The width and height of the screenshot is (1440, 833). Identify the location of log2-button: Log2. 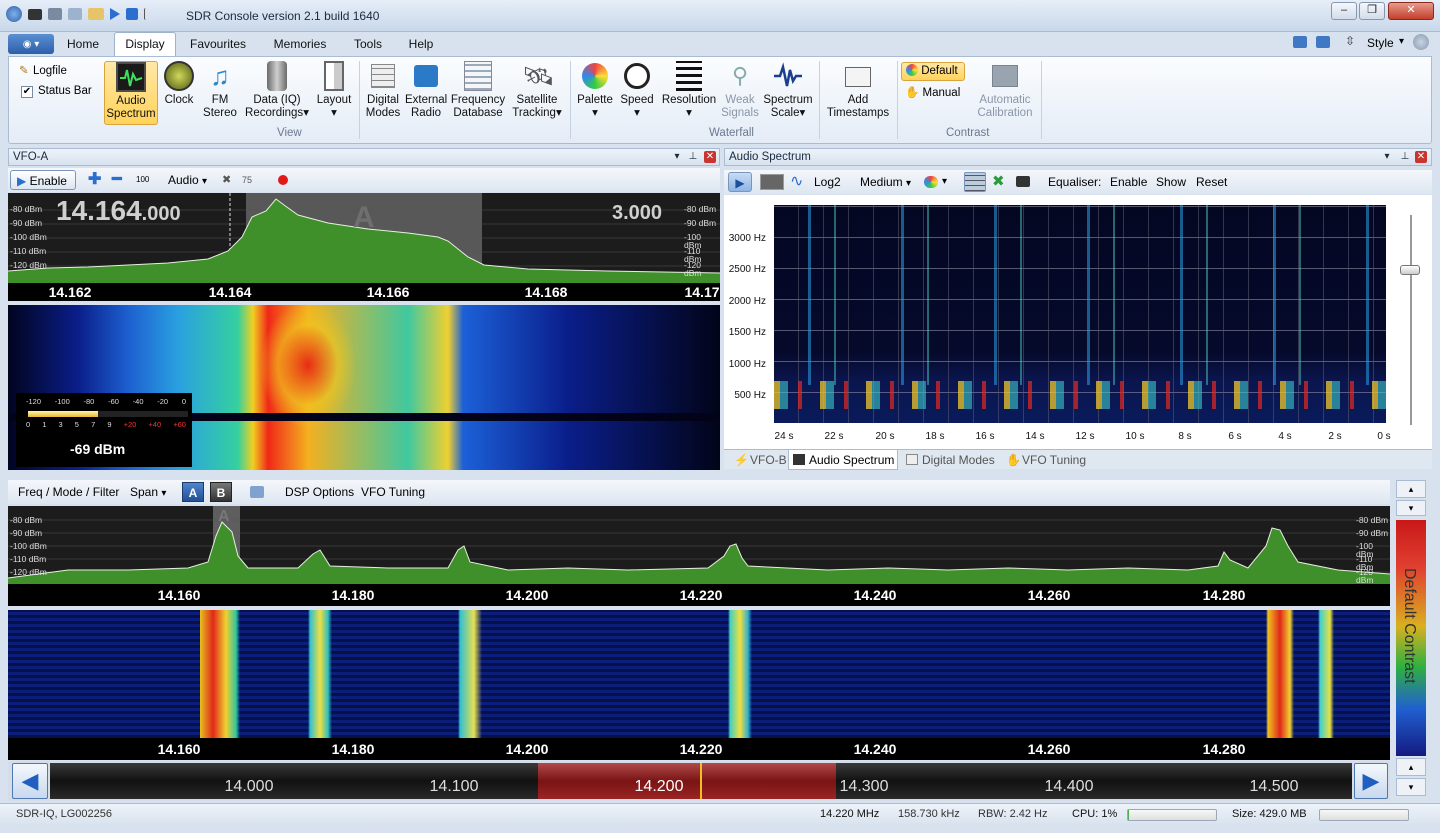
(827, 182).